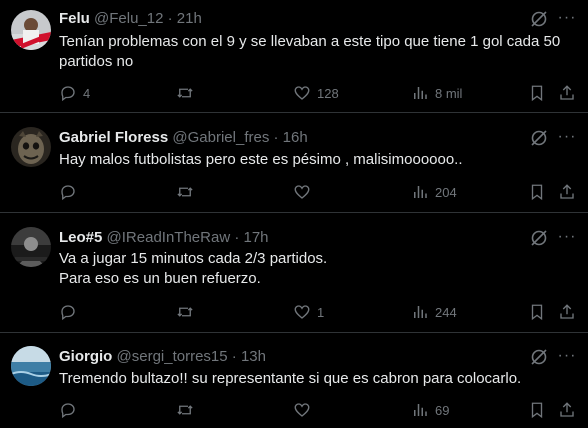 The image size is (588, 428). What do you see at coordinates (96, 61) in the screenshot?
I see `reply-text-line: partidos no` at bounding box center [96, 61].